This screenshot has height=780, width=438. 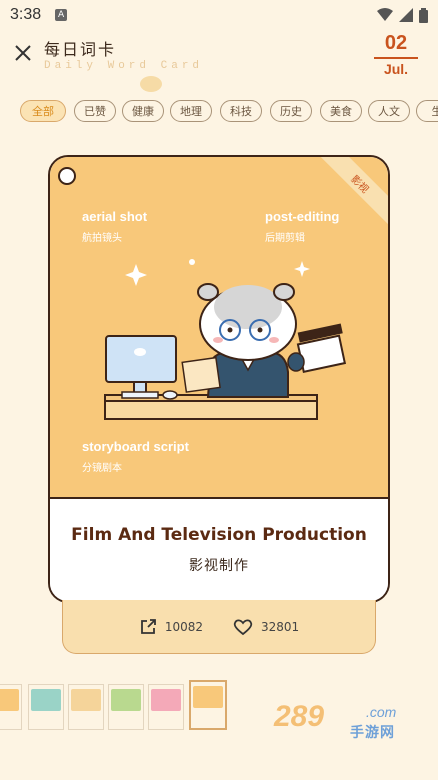 What do you see at coordinates (285, 238) in the screenshot?
I see `word-cn-2: 后期剪辑` at bounding box center [285, 238].